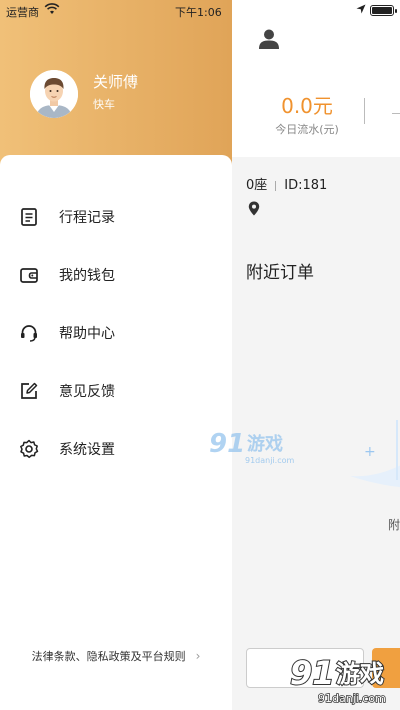 The width and height of the screenshot is (400, 710). What do you see at coordinates (29, 390) in the screenshot?
I see `feedback-edit-icon` at bounding box center [29, 390].